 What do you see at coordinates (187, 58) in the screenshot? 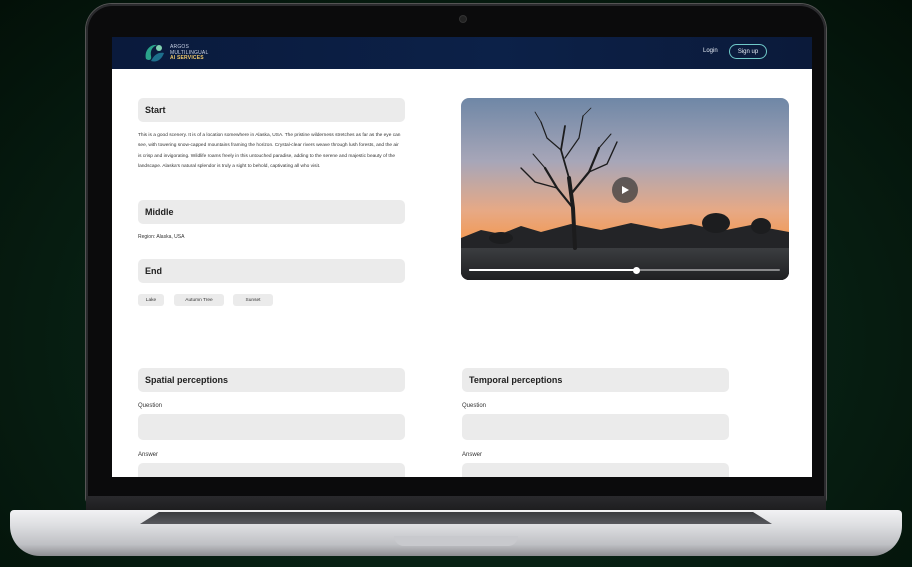
I see `brand-line-3: AI SERVICES` at bounding box center [187, 58].